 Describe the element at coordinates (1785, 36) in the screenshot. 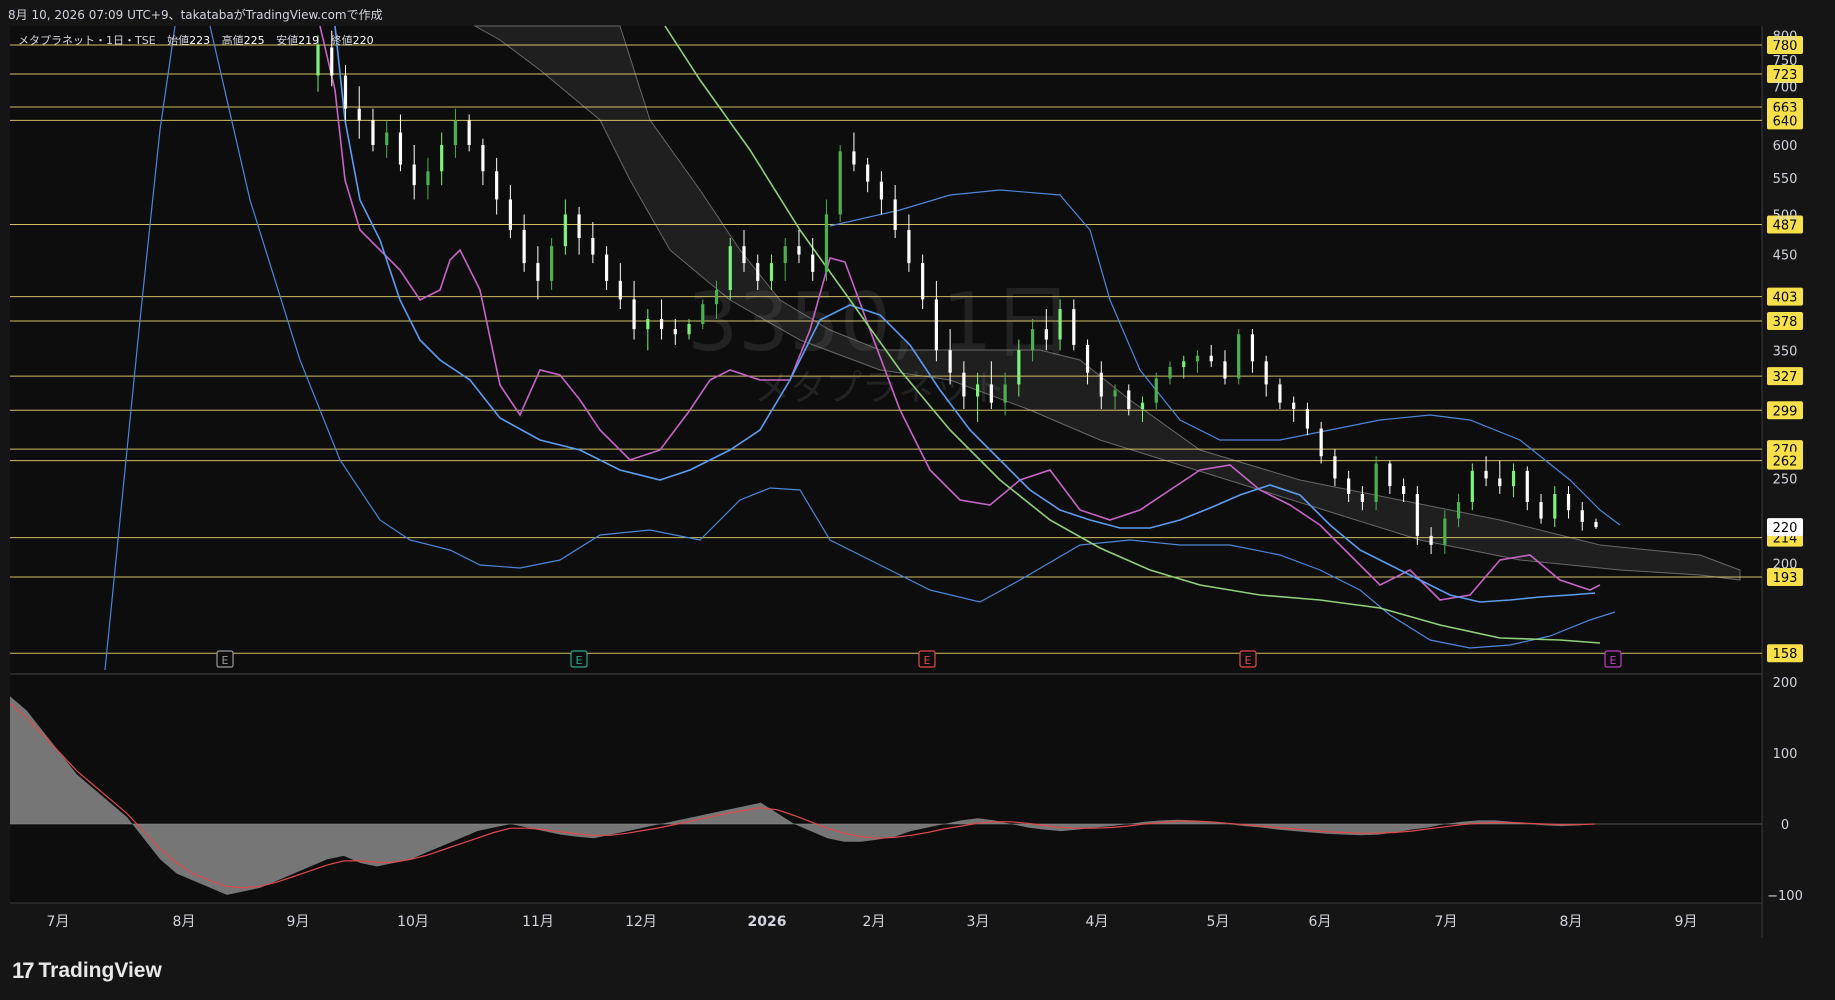

I see `price-tick-label: 800` at that location.